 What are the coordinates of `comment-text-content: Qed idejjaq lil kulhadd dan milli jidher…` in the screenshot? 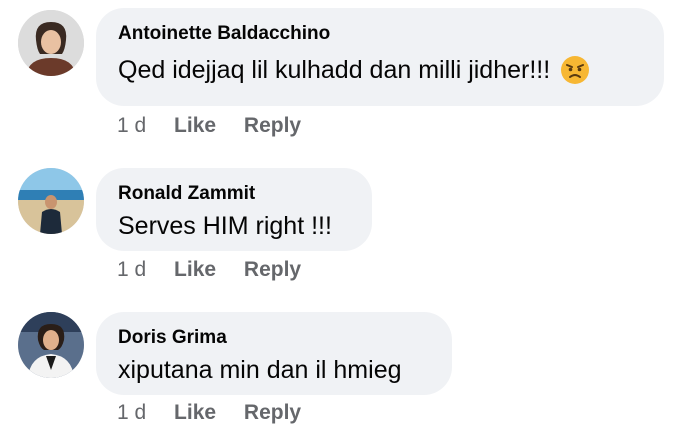 It's located at (334, 70).